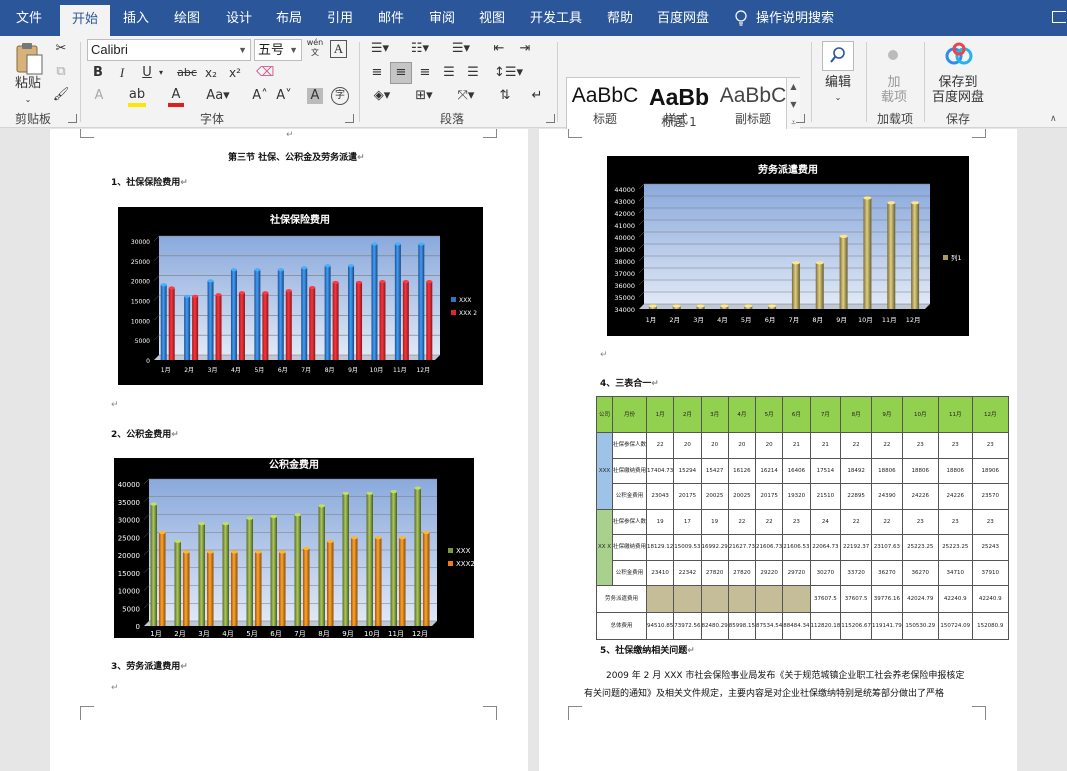 Image resolution: width=1067 pixels, height=771 pixels. What do you see at coordinates (525, 49) in the screenshot?
I see `increase-indent-icon: ⇥` at bounding box center [525, 49].